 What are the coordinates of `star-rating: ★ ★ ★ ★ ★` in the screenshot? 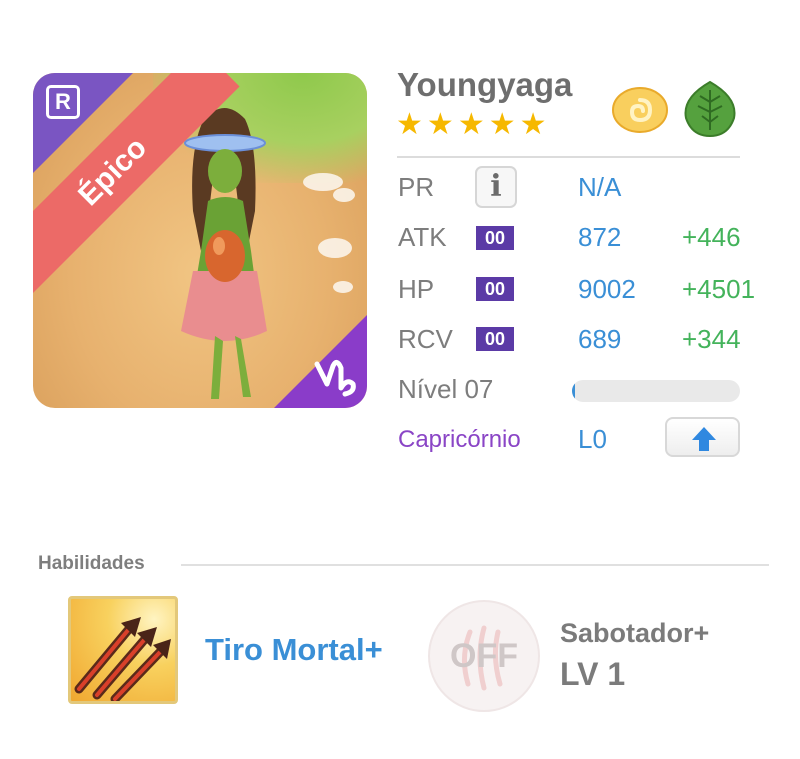 It's located at (471, 125).